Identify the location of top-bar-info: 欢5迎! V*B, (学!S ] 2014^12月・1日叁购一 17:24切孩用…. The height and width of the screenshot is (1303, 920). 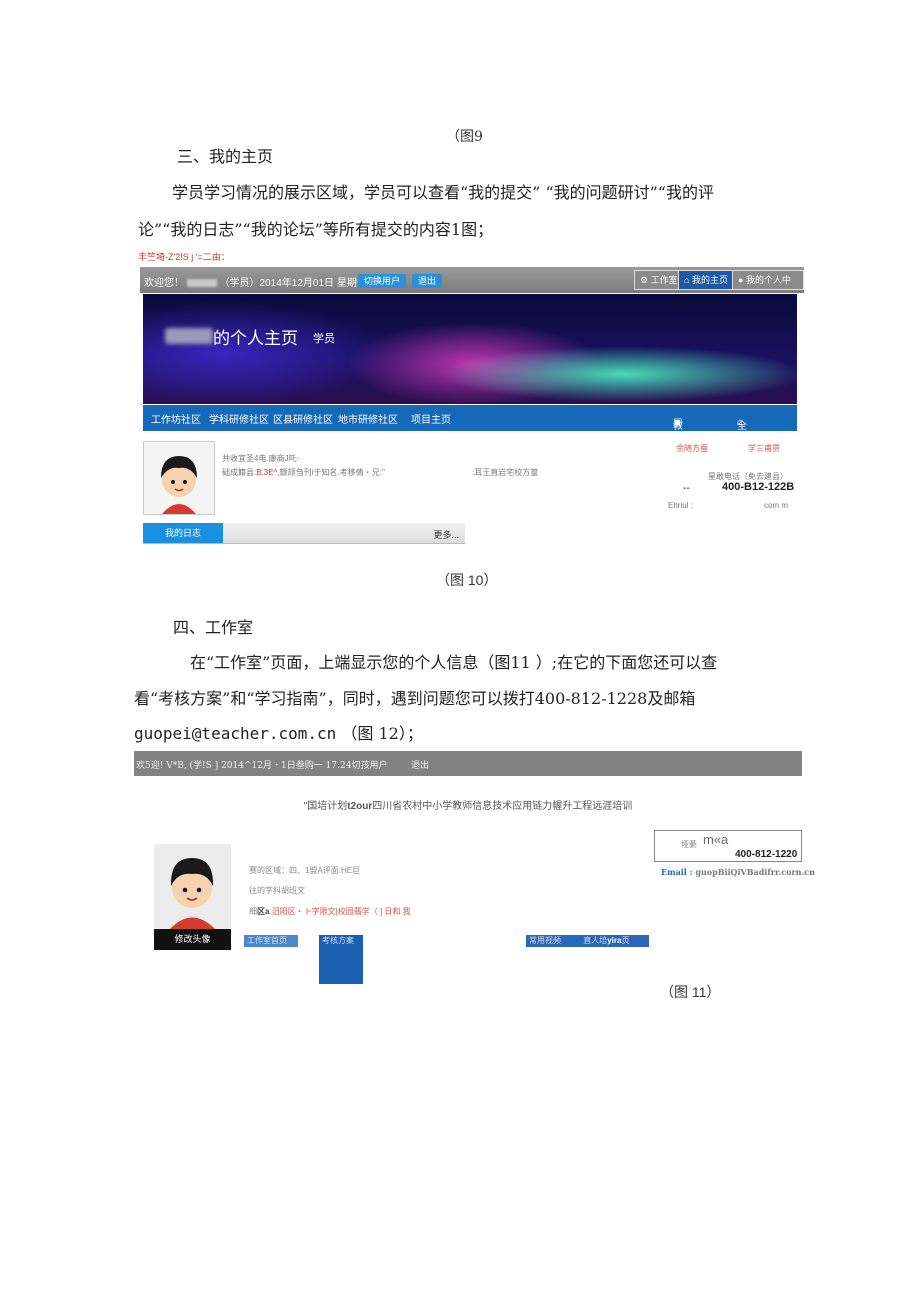
(262, 766).